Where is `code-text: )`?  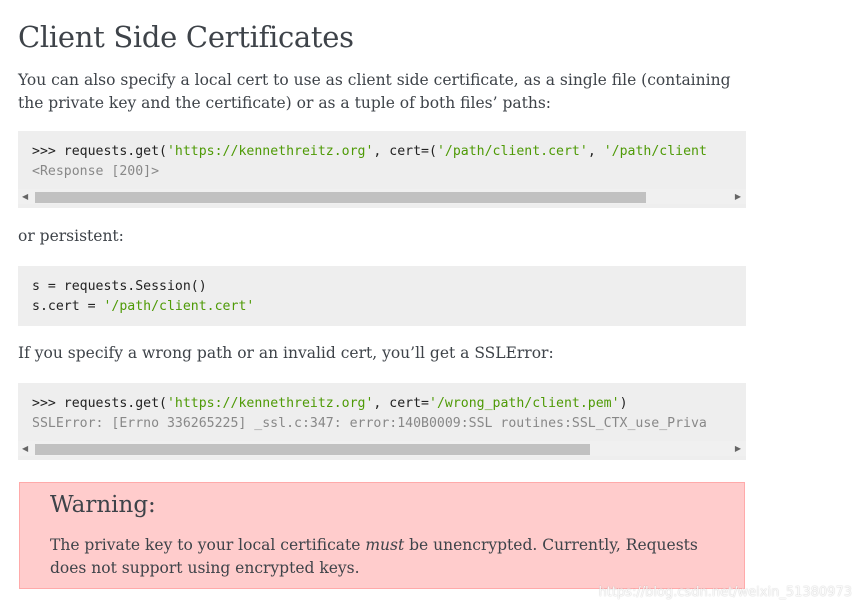
code-text: ) is located at coordinates (623, 403).